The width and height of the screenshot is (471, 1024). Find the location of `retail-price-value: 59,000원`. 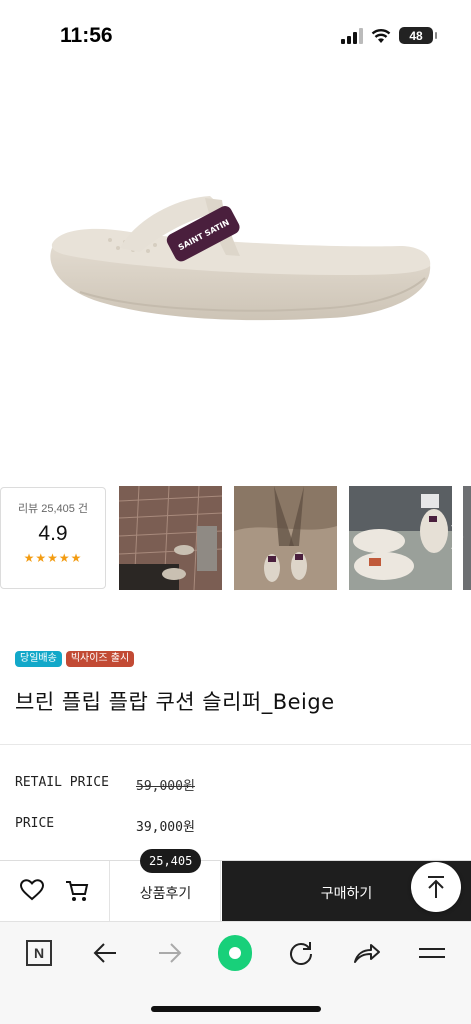

retail-price-value: 59,000원 is located at coordinates (165, 786).